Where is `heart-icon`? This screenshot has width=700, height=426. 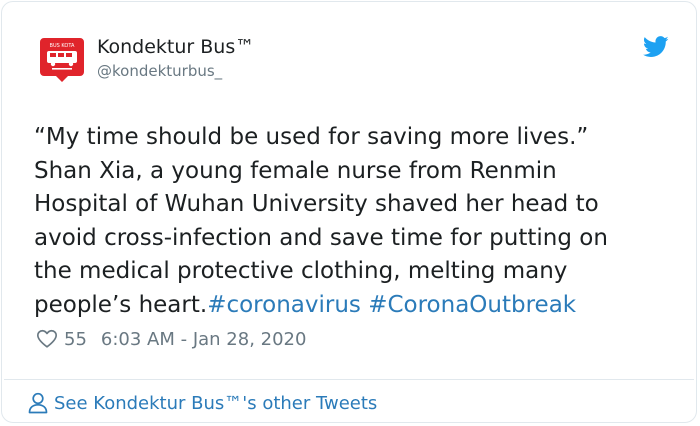 heart-icon is located at coordinates (47, 339).